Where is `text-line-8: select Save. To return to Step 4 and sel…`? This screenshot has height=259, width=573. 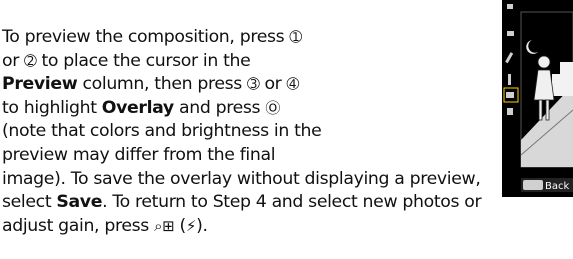
text-line-8: select Save. To return to Step 4 and sel… is located at coordinates (286, 203).